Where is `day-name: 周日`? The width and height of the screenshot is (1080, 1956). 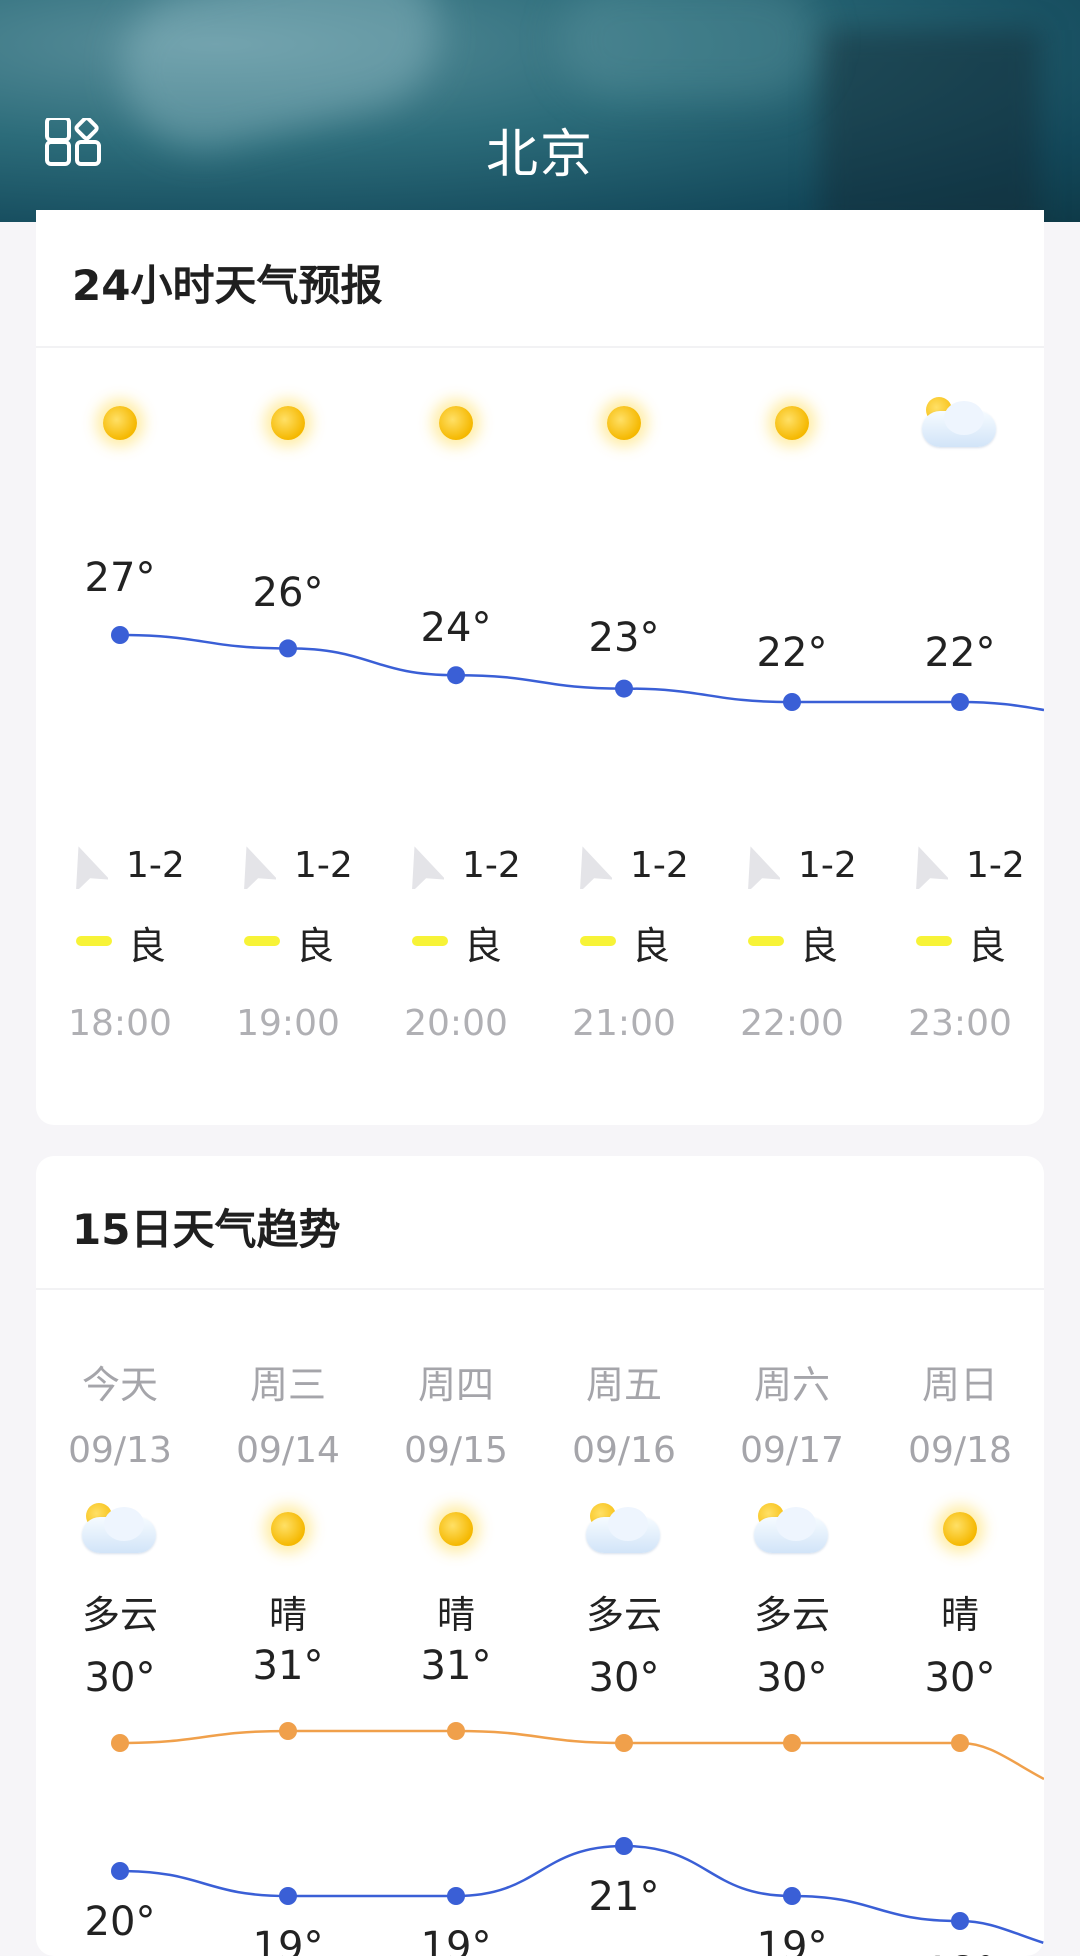
day-name: 周日 is located at coordinates (959, 1385).